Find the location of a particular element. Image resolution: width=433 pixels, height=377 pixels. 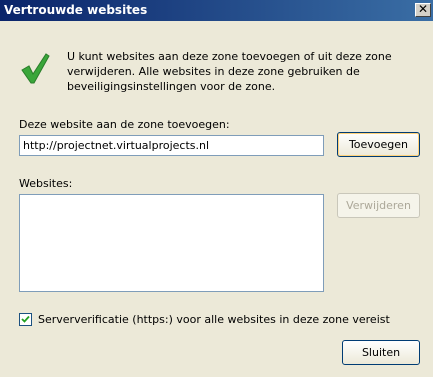

title-bar: Vertrouwde websites ✕ is located at coordinates (216, 10).